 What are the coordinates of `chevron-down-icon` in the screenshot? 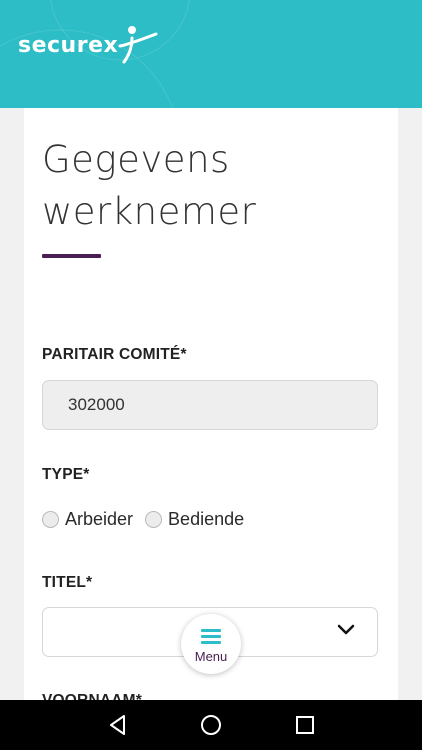 It's located at (346, 629).